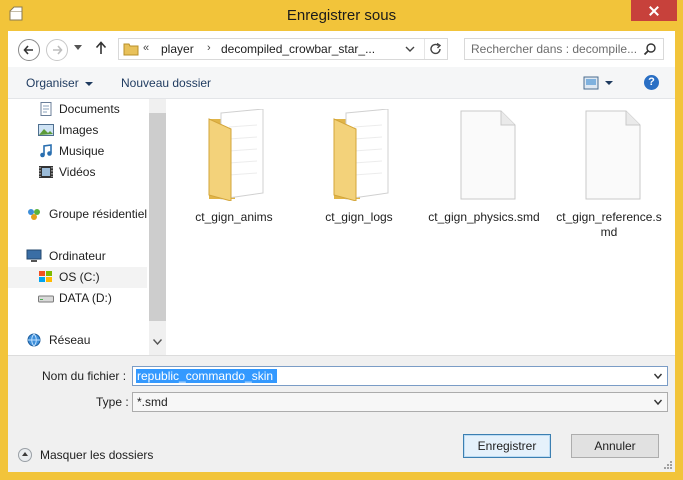  I want to click on filename-field: republic_commando_skin, so click(205, 376).